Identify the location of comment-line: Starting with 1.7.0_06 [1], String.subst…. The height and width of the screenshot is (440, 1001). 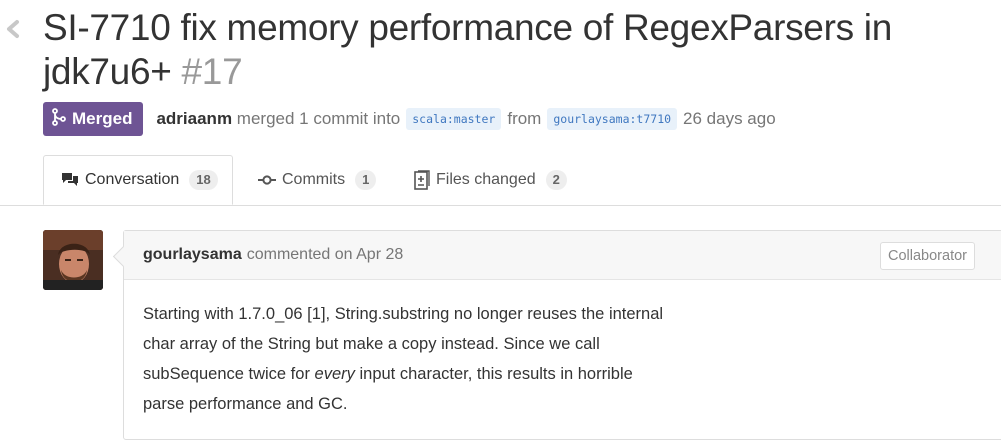
(403, 314).